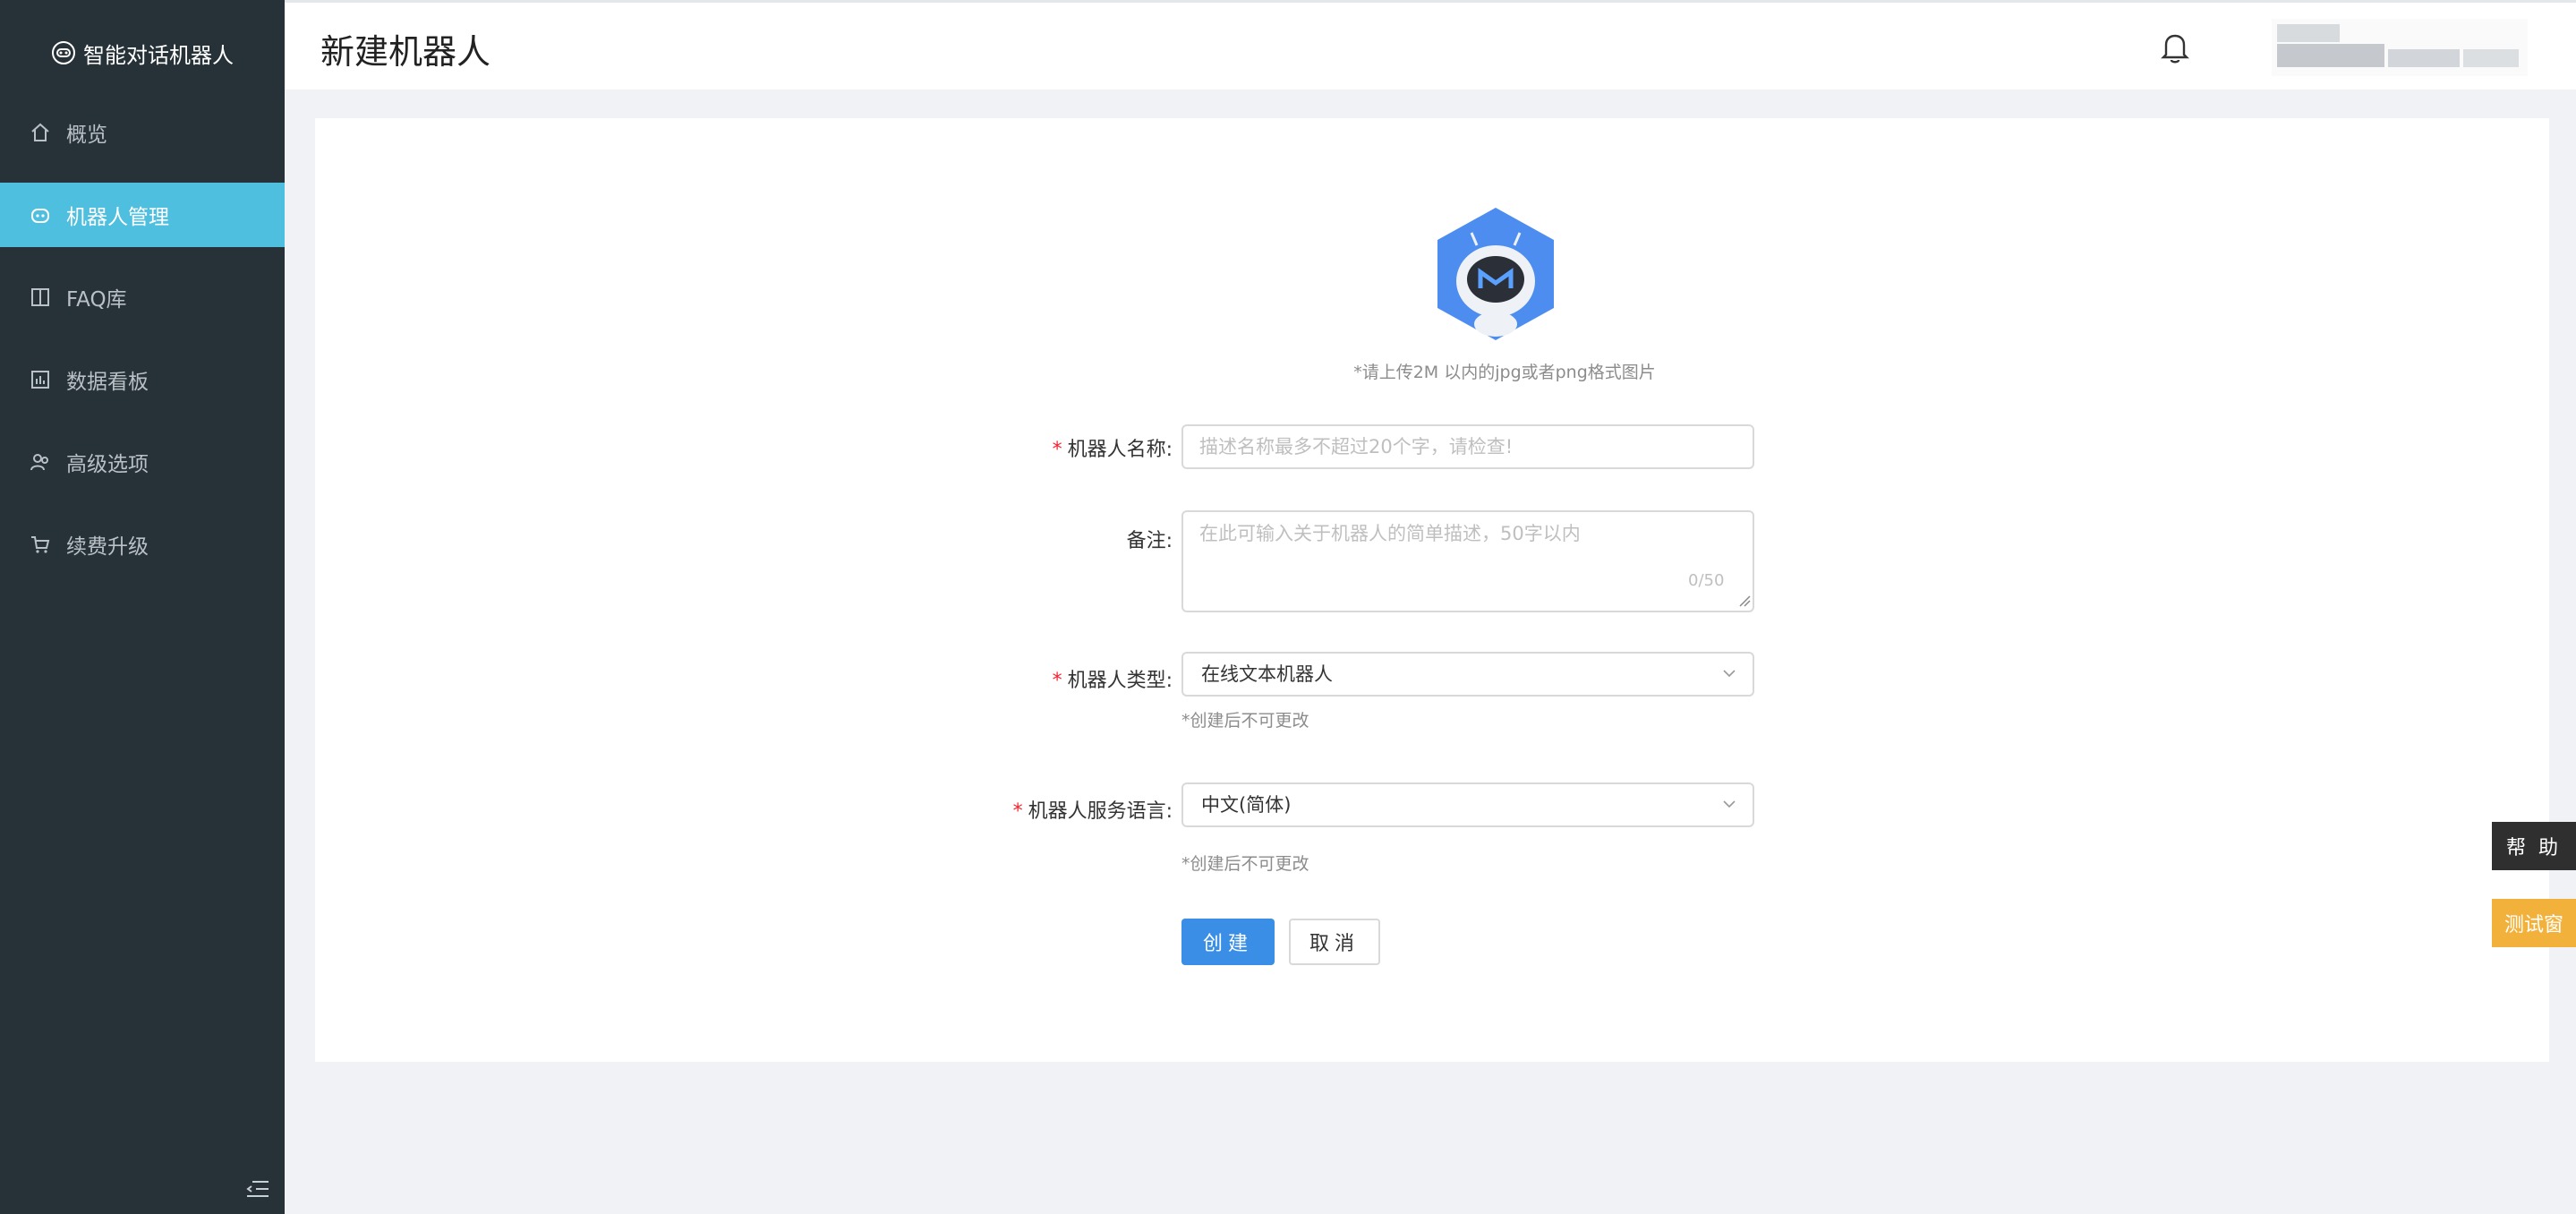 The height and width of the screenshot is (1214, 2576). Describe the element at coordinates (1504, 373) in the screenshot. I see `upload-tip: *请上传2M 以内的jpg或者png格式图片` at that location.